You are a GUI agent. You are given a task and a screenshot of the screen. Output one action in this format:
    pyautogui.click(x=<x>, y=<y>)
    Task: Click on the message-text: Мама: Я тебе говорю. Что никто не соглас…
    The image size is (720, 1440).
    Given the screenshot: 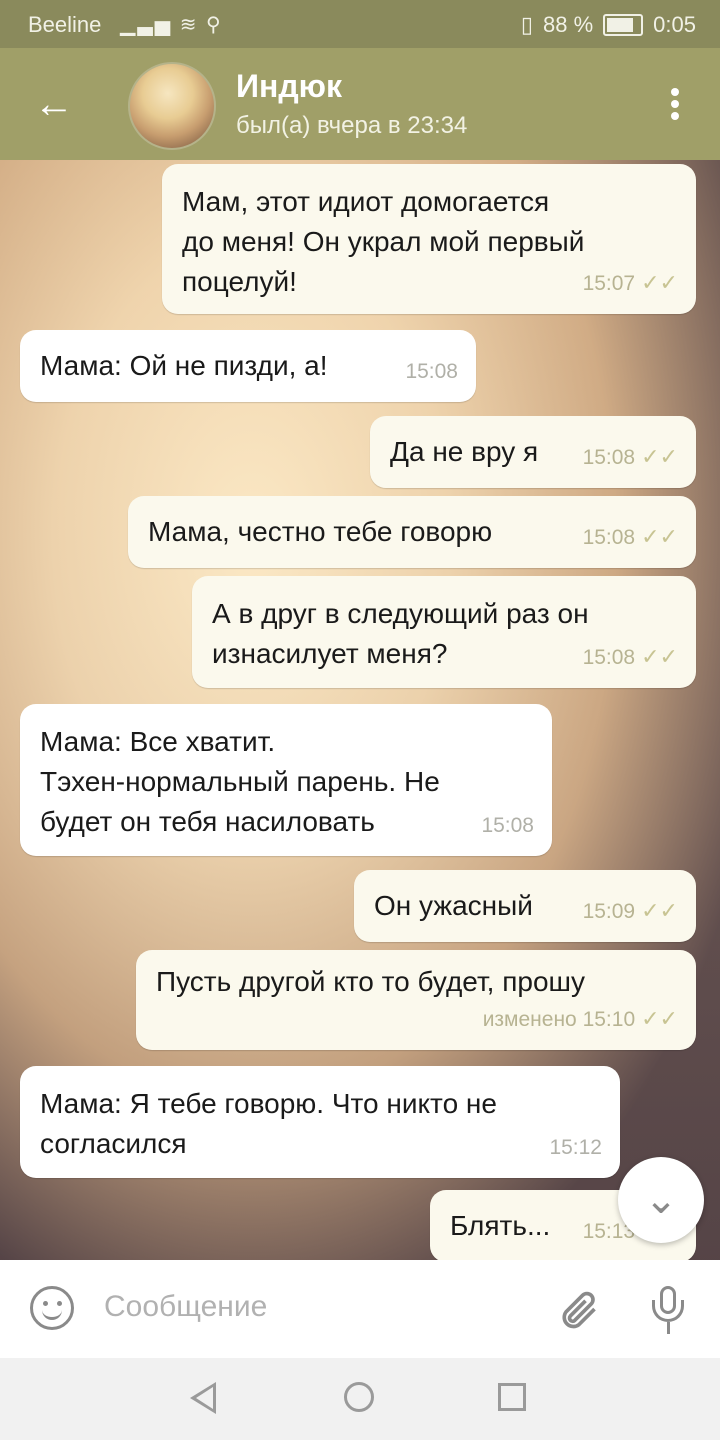 What is the action you would take?
    pyautogui.click(x=268, y=1123)
    